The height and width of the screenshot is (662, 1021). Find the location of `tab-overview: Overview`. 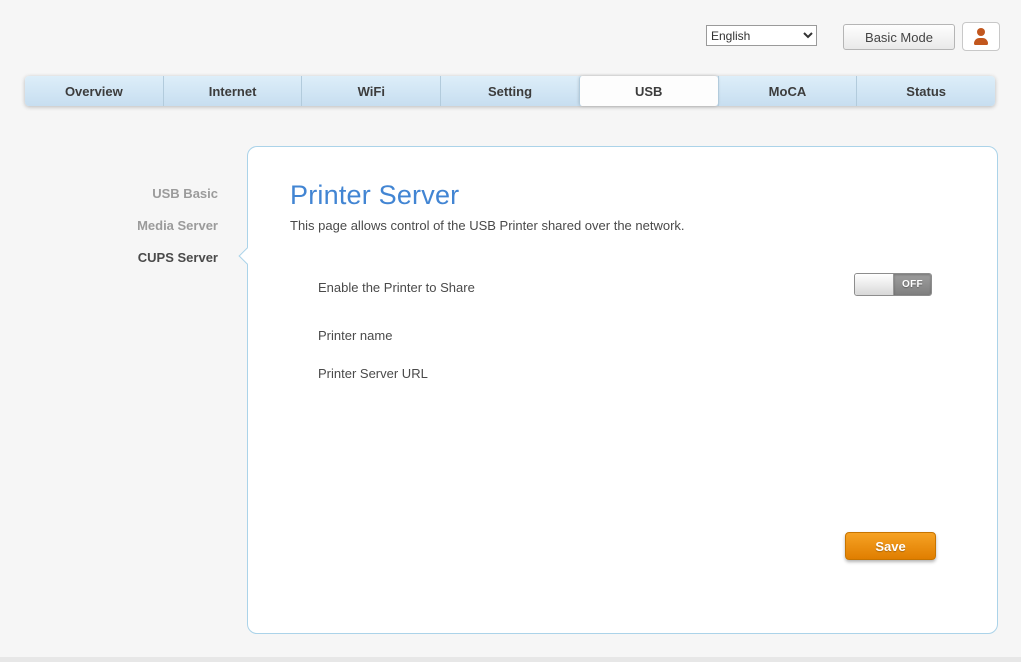

tab-overview: Overview is located at coordinates (94, 91).